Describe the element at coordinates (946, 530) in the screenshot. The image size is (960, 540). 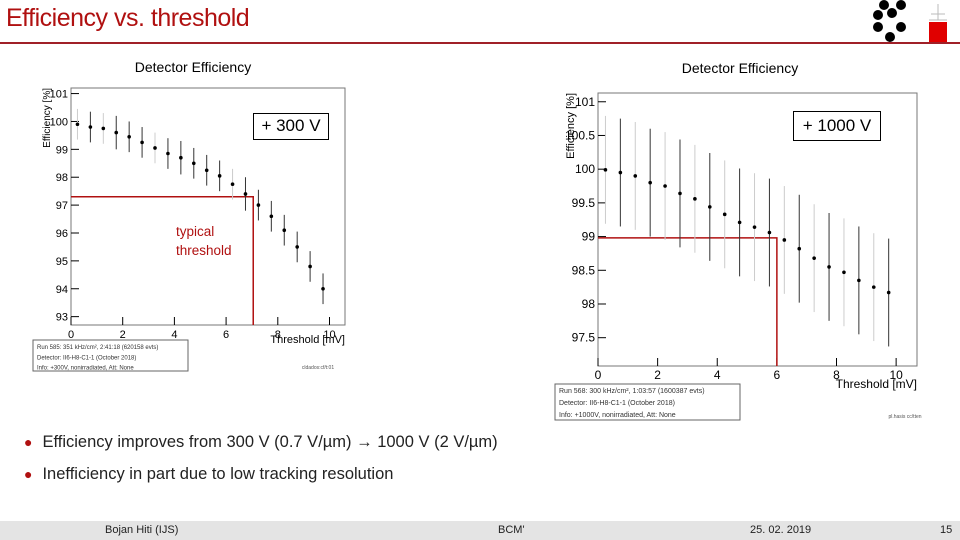
I see `footer-page-number: 15` at that location.